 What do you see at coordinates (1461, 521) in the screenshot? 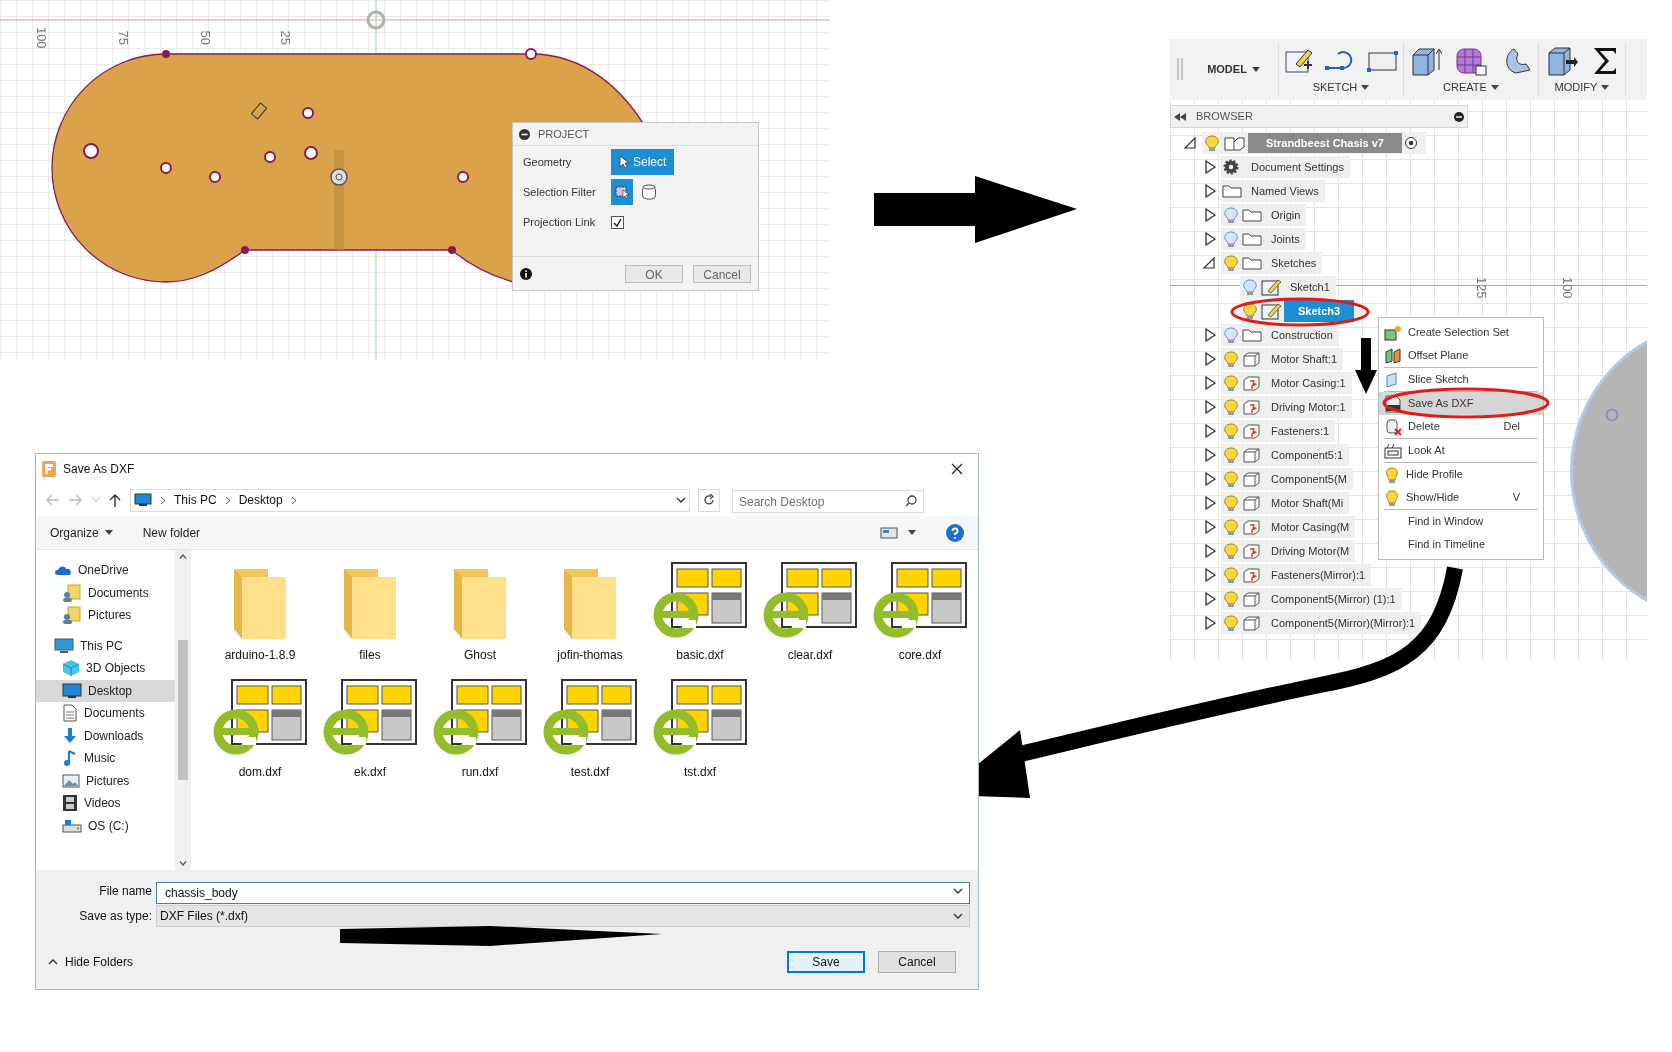
I see `menu-item: Find in Window` at bounding box center [1461, 521].